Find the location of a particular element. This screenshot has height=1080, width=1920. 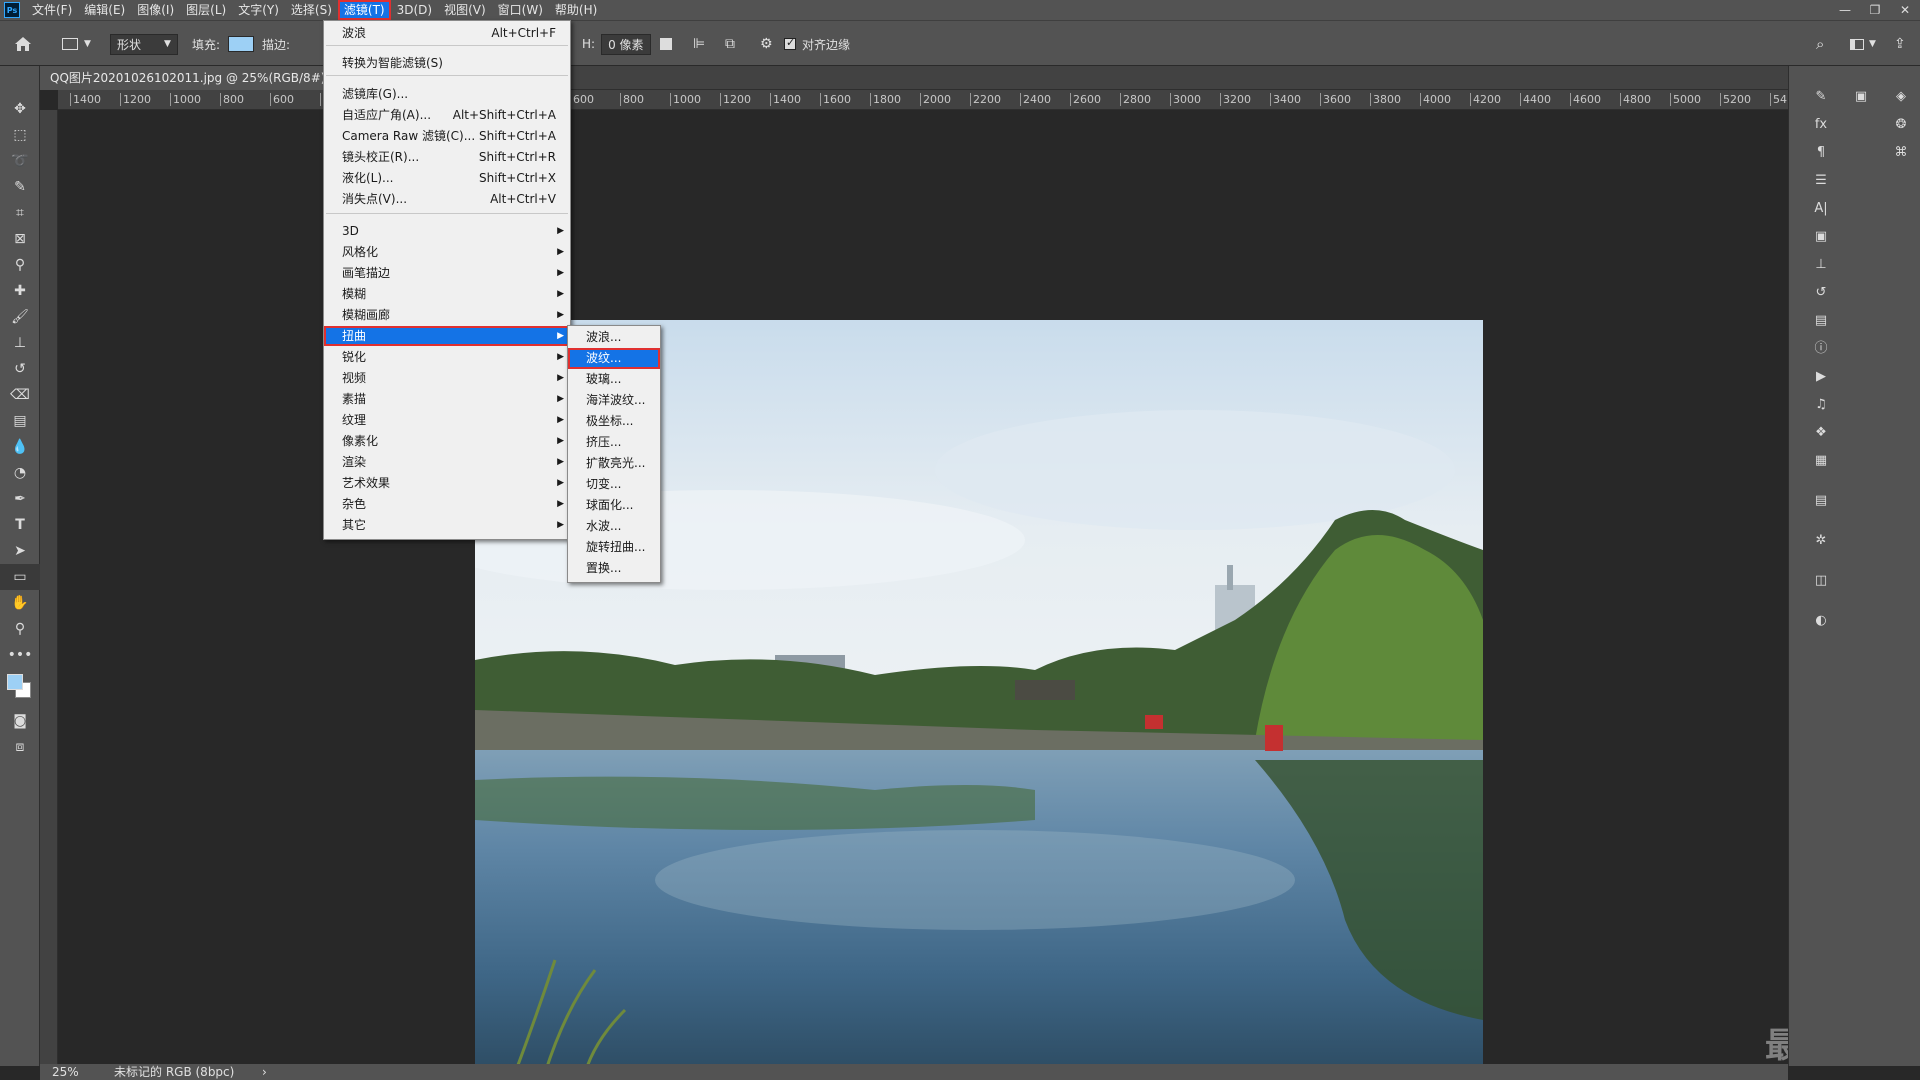

menu-type: 文字(Y) is located at coordinates (258, 10).